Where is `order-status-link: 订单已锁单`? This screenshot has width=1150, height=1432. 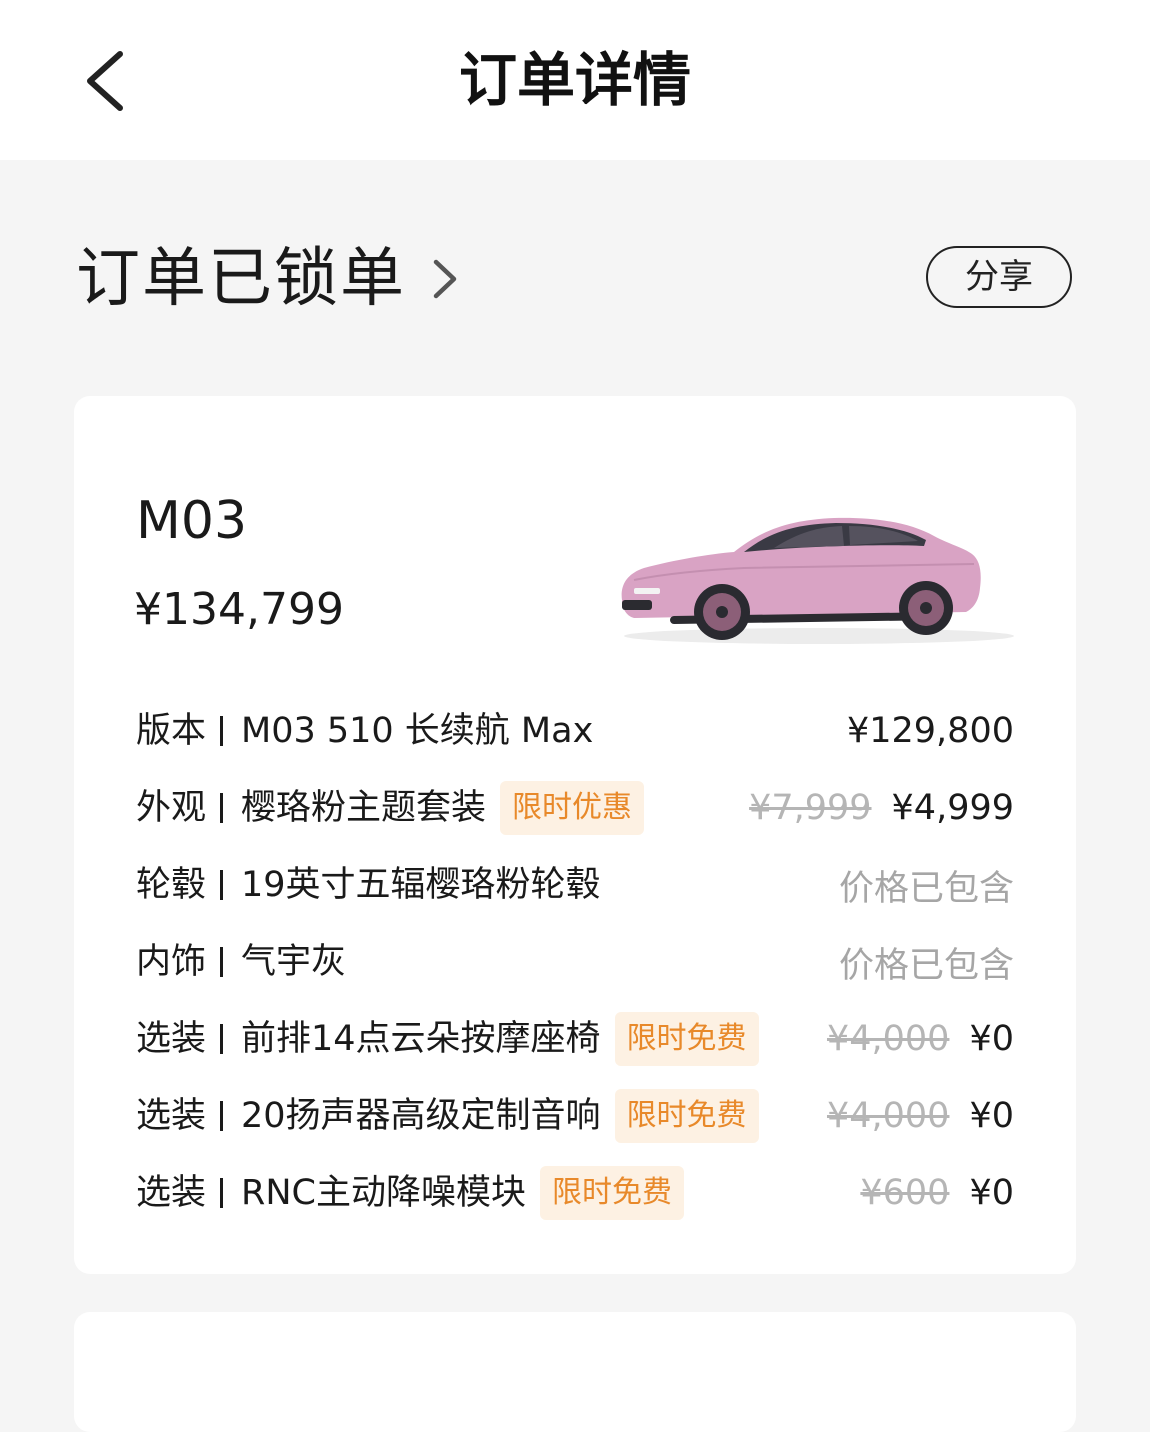 order-status-link: 订单已锁单 is located at coordinates (270, 279).